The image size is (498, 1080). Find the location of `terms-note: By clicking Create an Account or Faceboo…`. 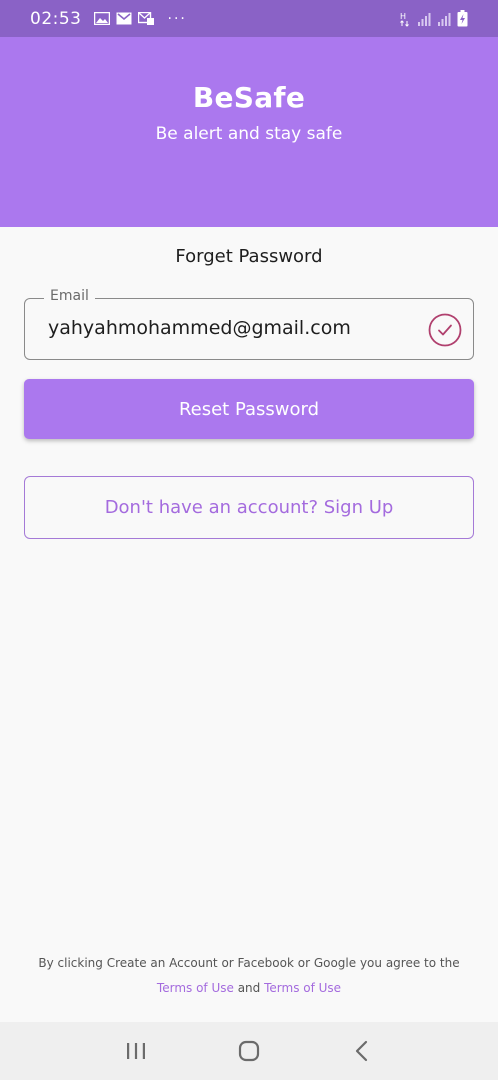

terms-note: By clicking Create an Account or Faceboo… is located at coordinates (249, 963).